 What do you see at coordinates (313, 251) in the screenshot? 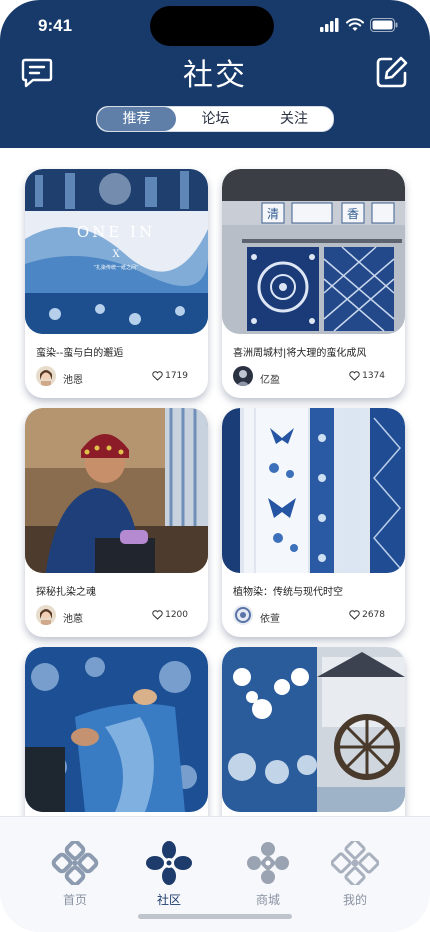
I see `post-image: 清 香` at bounding box center [313, 251].